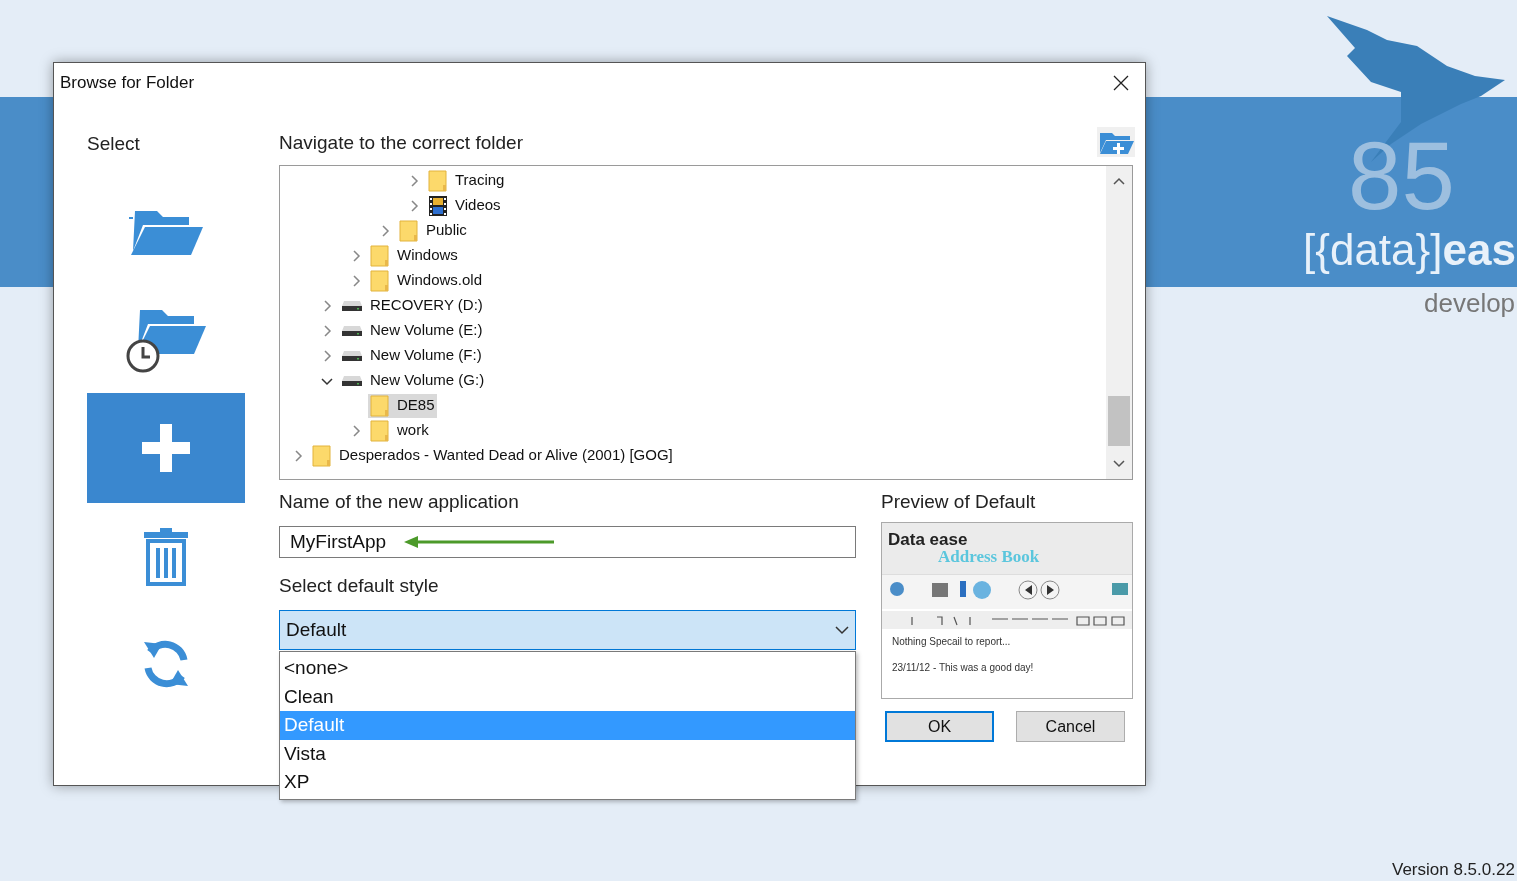  What do you see at coordinates (928, 539) in the screenshot?
I see `preview-logo-text: Data ease` at bounding box center [928, 539].